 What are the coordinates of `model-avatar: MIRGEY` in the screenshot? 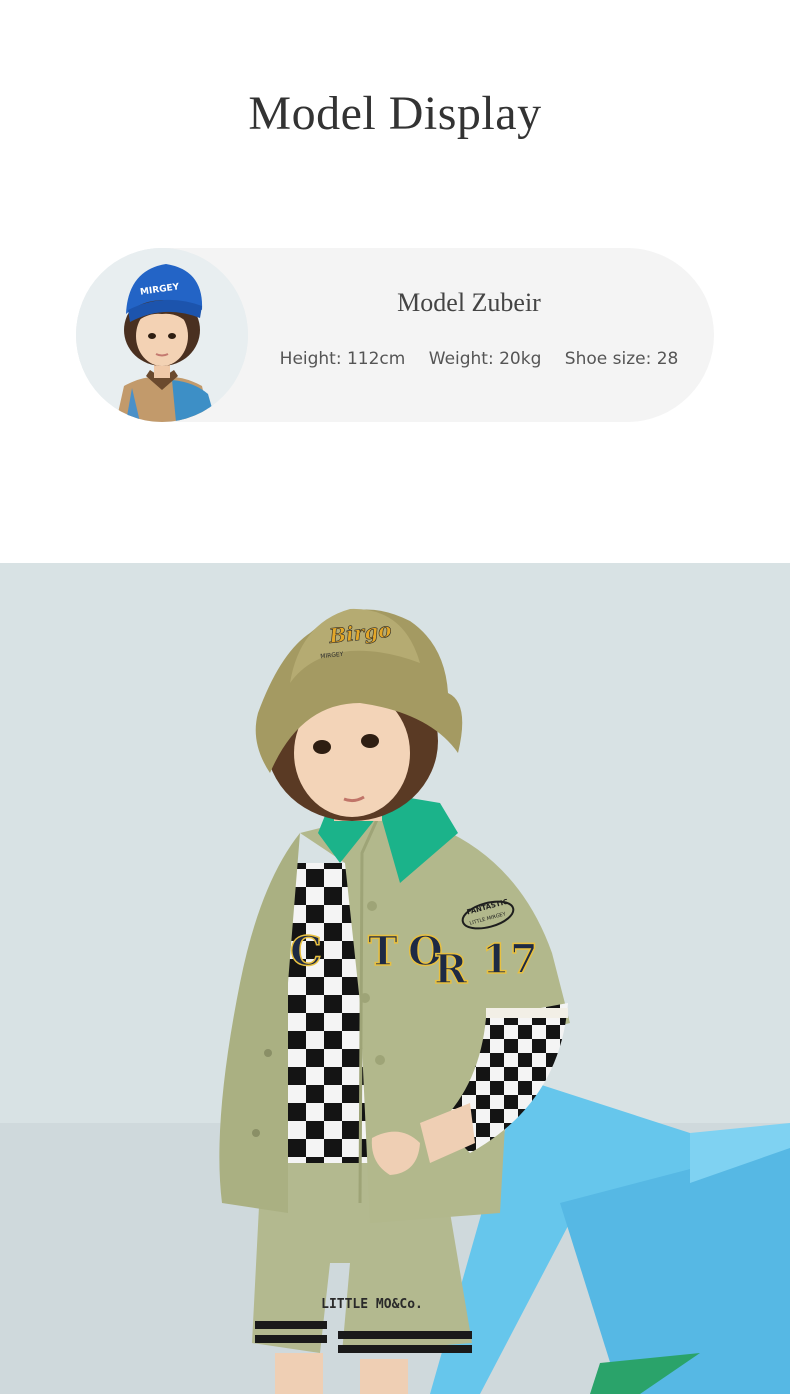 It's located at (162, 335).